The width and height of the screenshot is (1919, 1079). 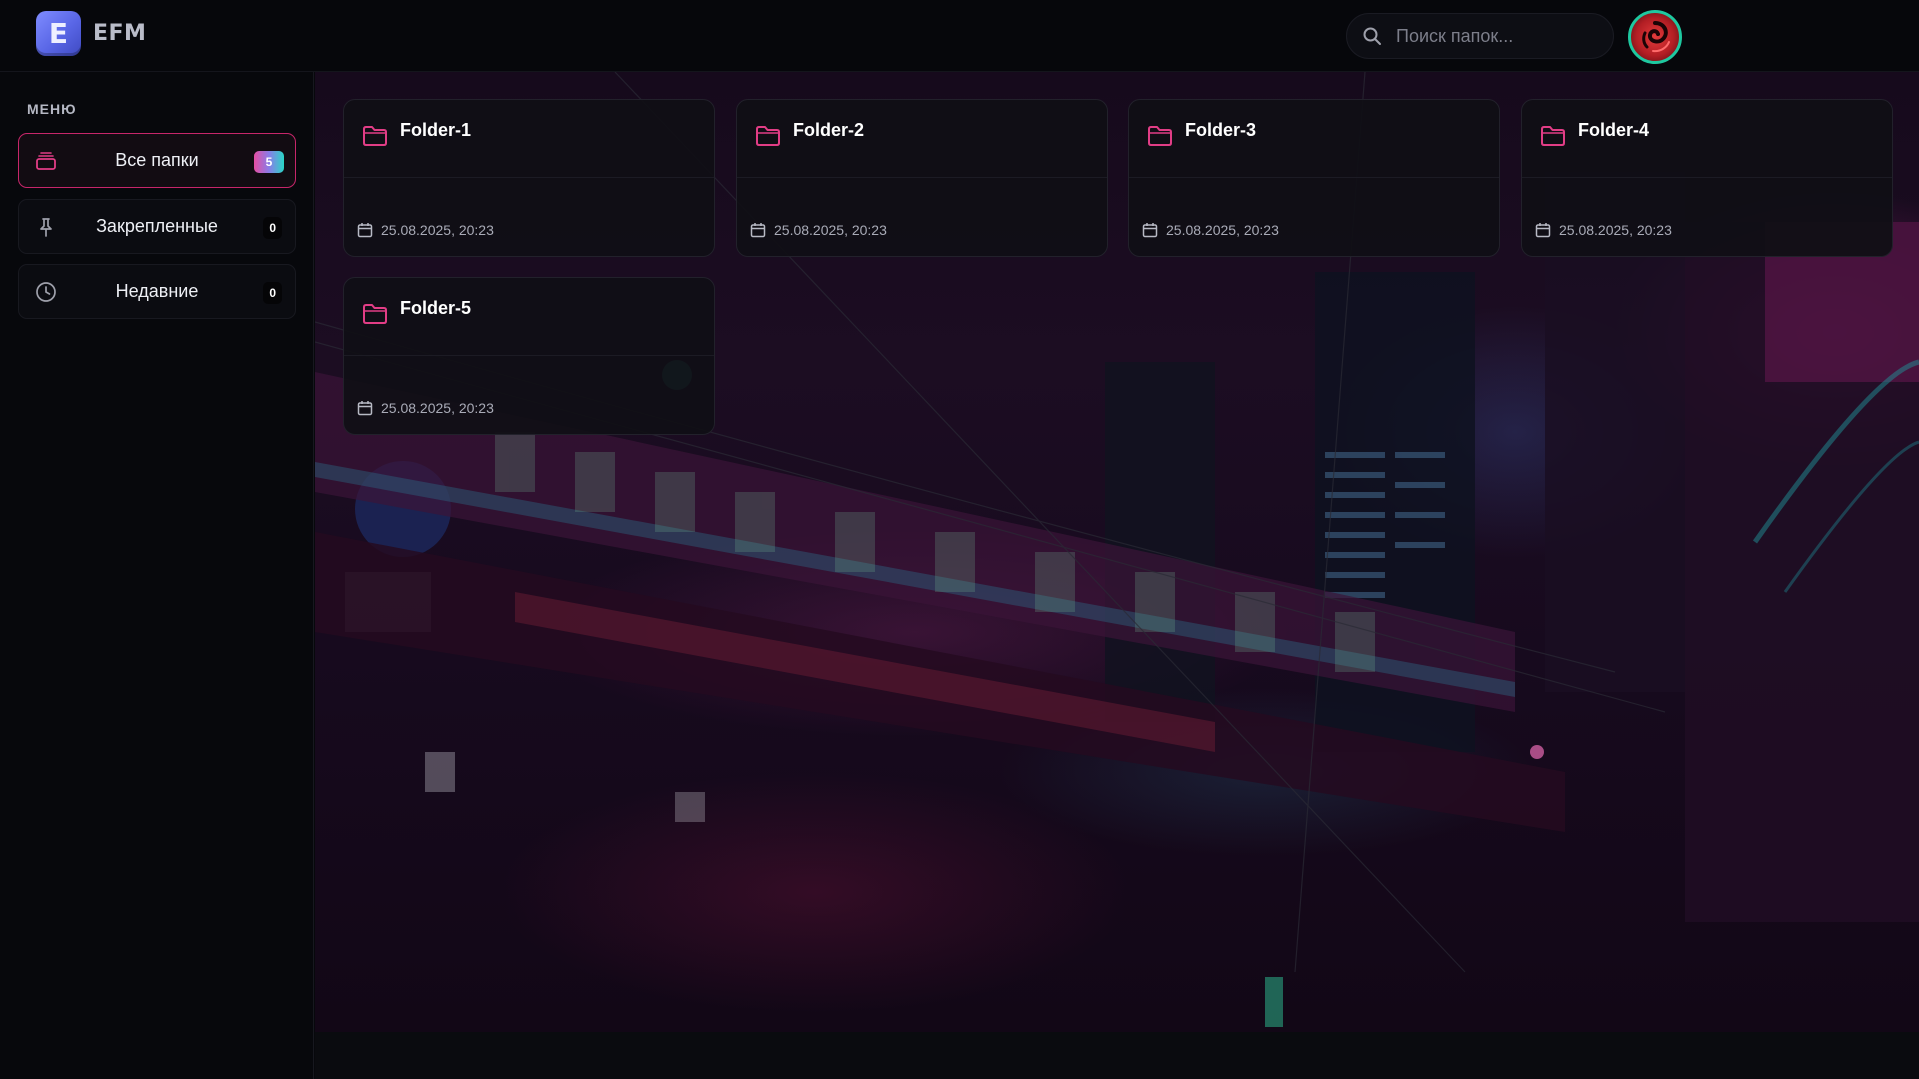 What do you see at coordinates (436, 308) in the screenshot?
I see `folder-name: Folder-5` at bounding box center [436, 308].